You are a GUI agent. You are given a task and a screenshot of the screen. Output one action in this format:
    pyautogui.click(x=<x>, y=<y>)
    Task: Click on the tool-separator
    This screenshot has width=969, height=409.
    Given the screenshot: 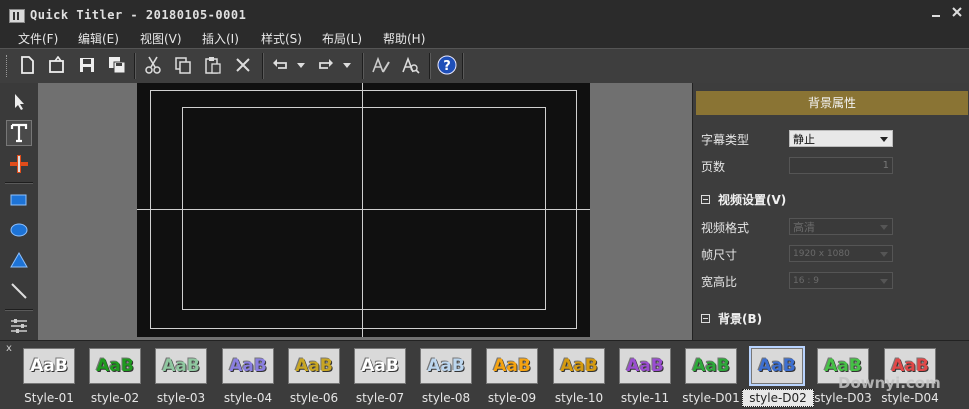 What is the action you would take?
    pyautogui.click(x=19, y=183)
    